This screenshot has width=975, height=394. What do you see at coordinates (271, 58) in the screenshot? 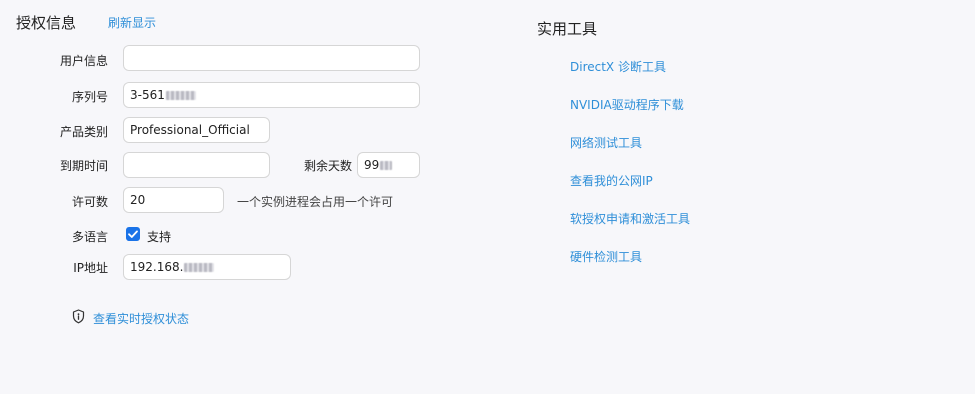
I see `user-info-field` at bounding box center [271, 58].